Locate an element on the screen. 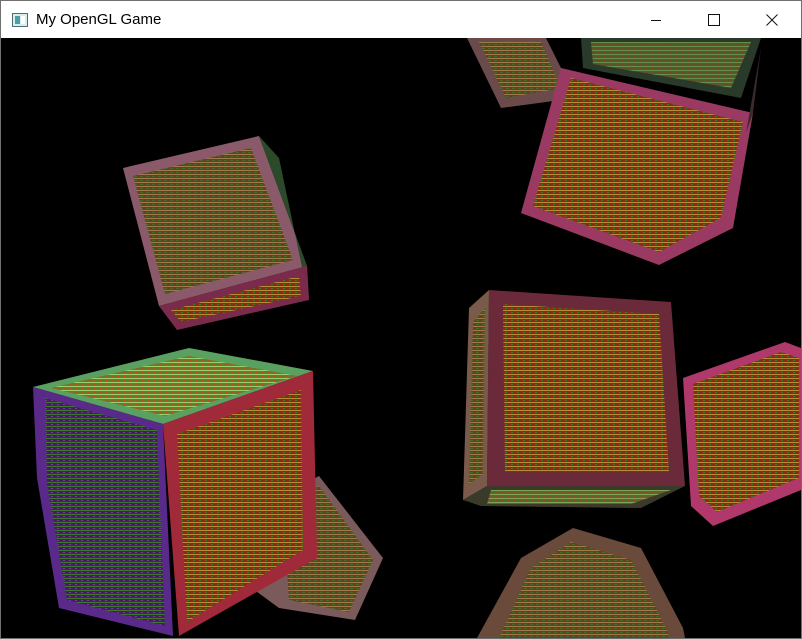  app-window-icon is located at coordinates (20, 19).